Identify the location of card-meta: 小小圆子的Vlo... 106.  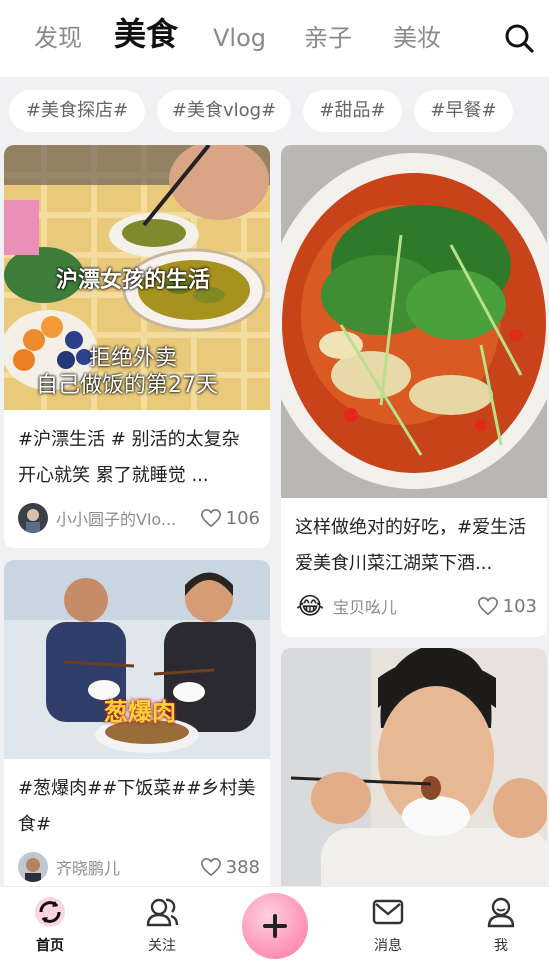
(139, 518).